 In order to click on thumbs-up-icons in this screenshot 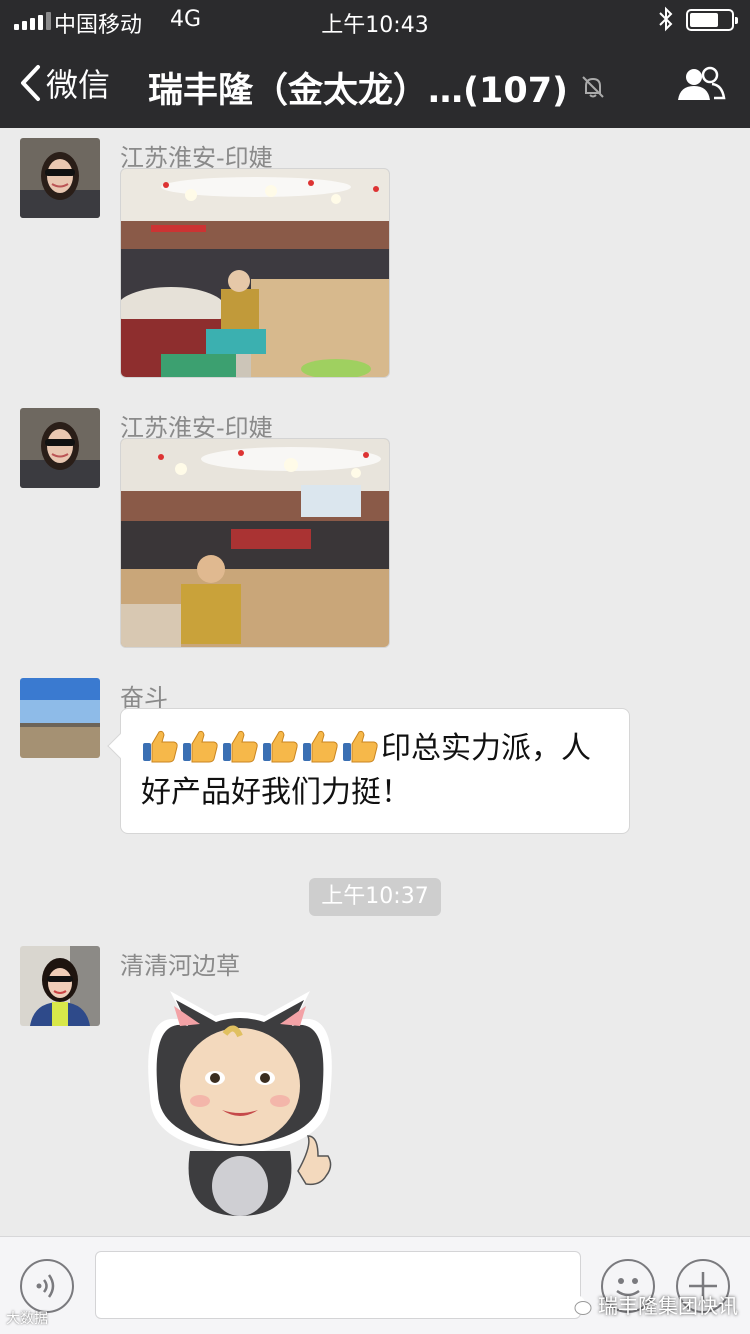, I will do `click(261, 748)`.